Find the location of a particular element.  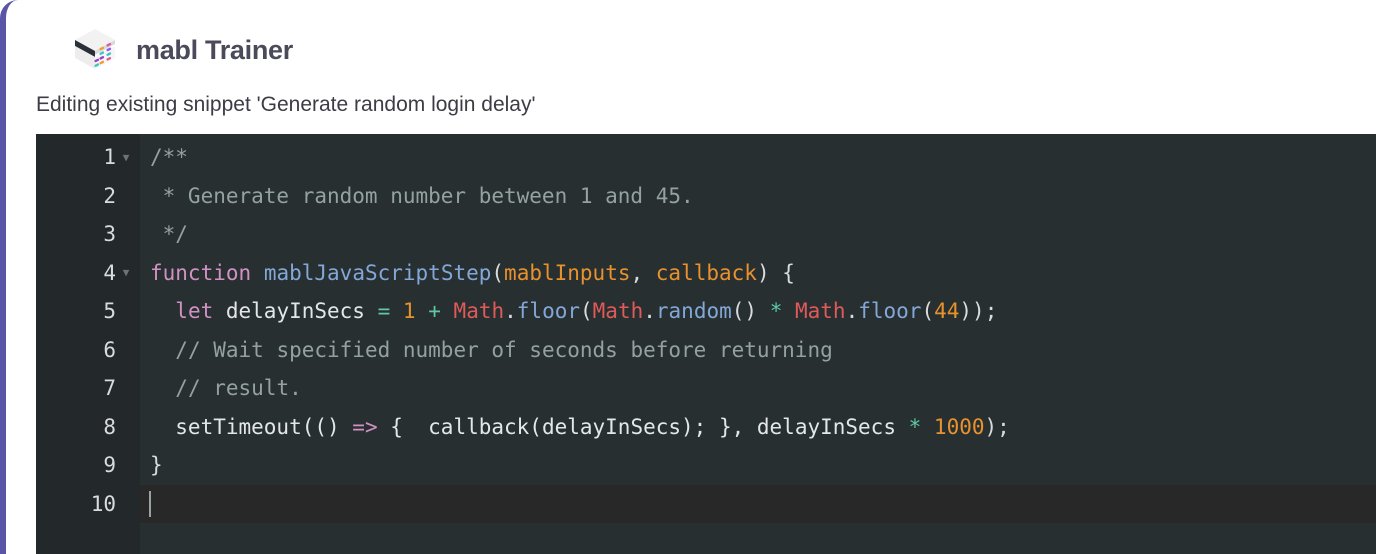

code-line-7: // result. is located at coordinates (758, 388).